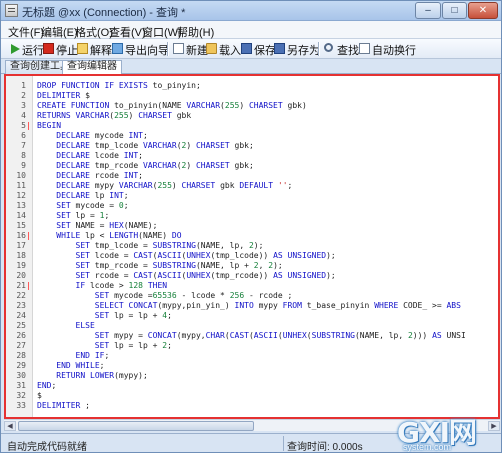  What do you see at coordinates (162, 32) in the screenshot?
I see `menu-window: 窗口(W)` at bounding box center [162, 32].